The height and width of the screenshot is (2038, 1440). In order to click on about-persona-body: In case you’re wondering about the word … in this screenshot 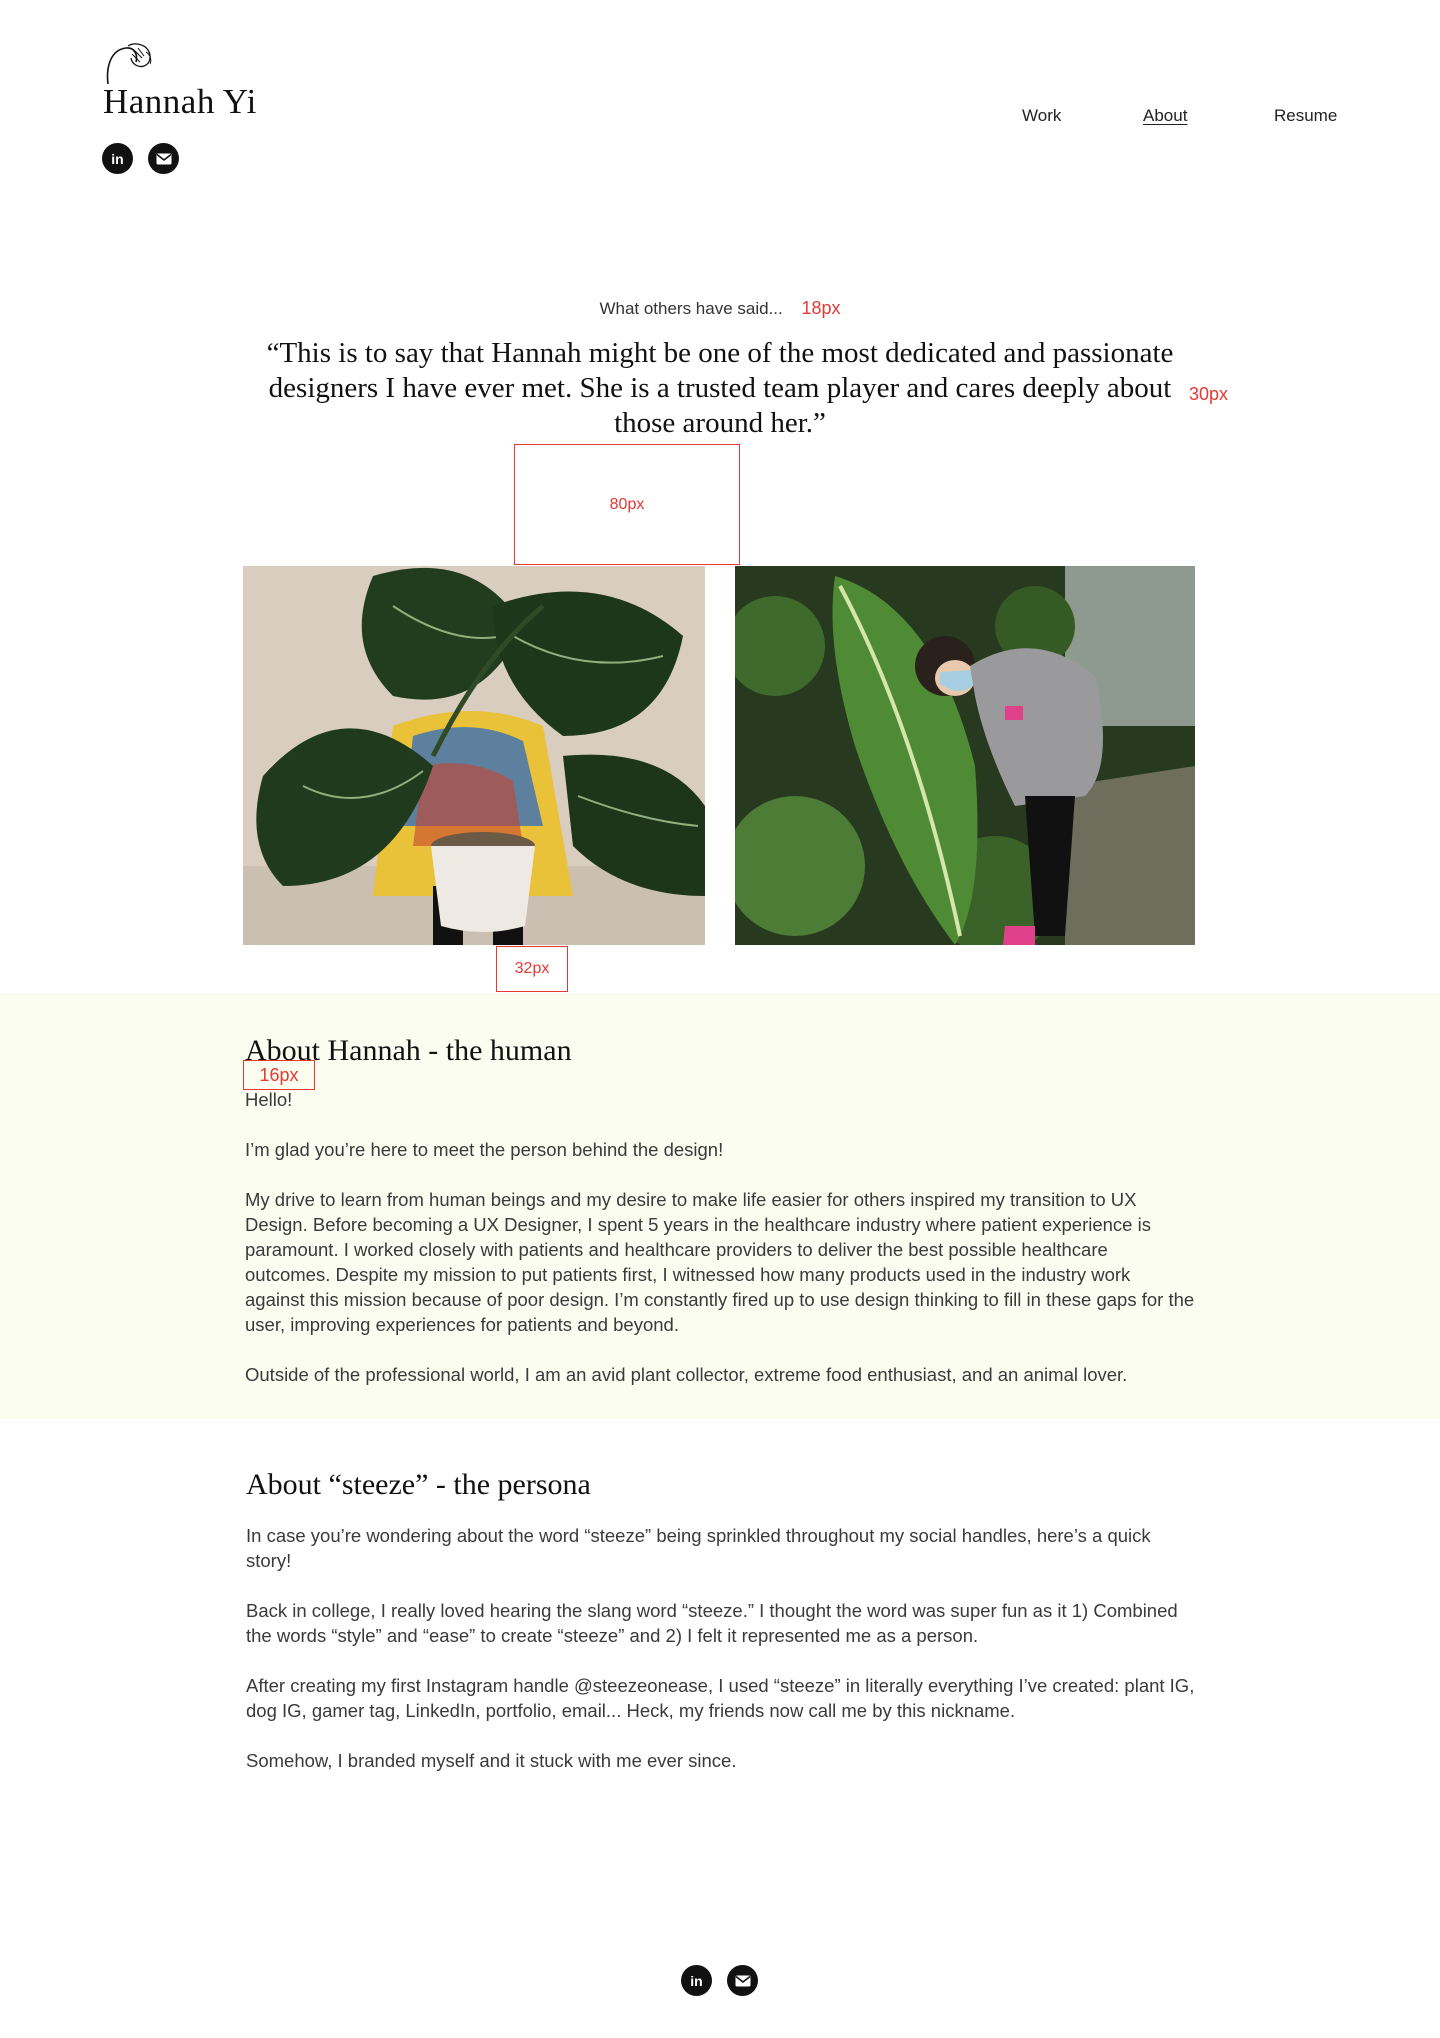, I will do `click(721, 1648)`.